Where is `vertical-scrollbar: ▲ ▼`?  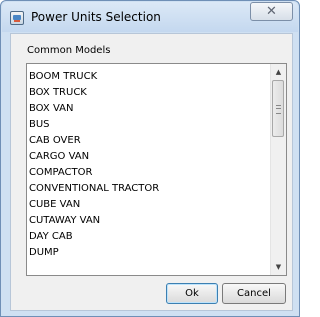 vertical-scrollbar: ▲ ▼ is located at coordinates (278, 169).